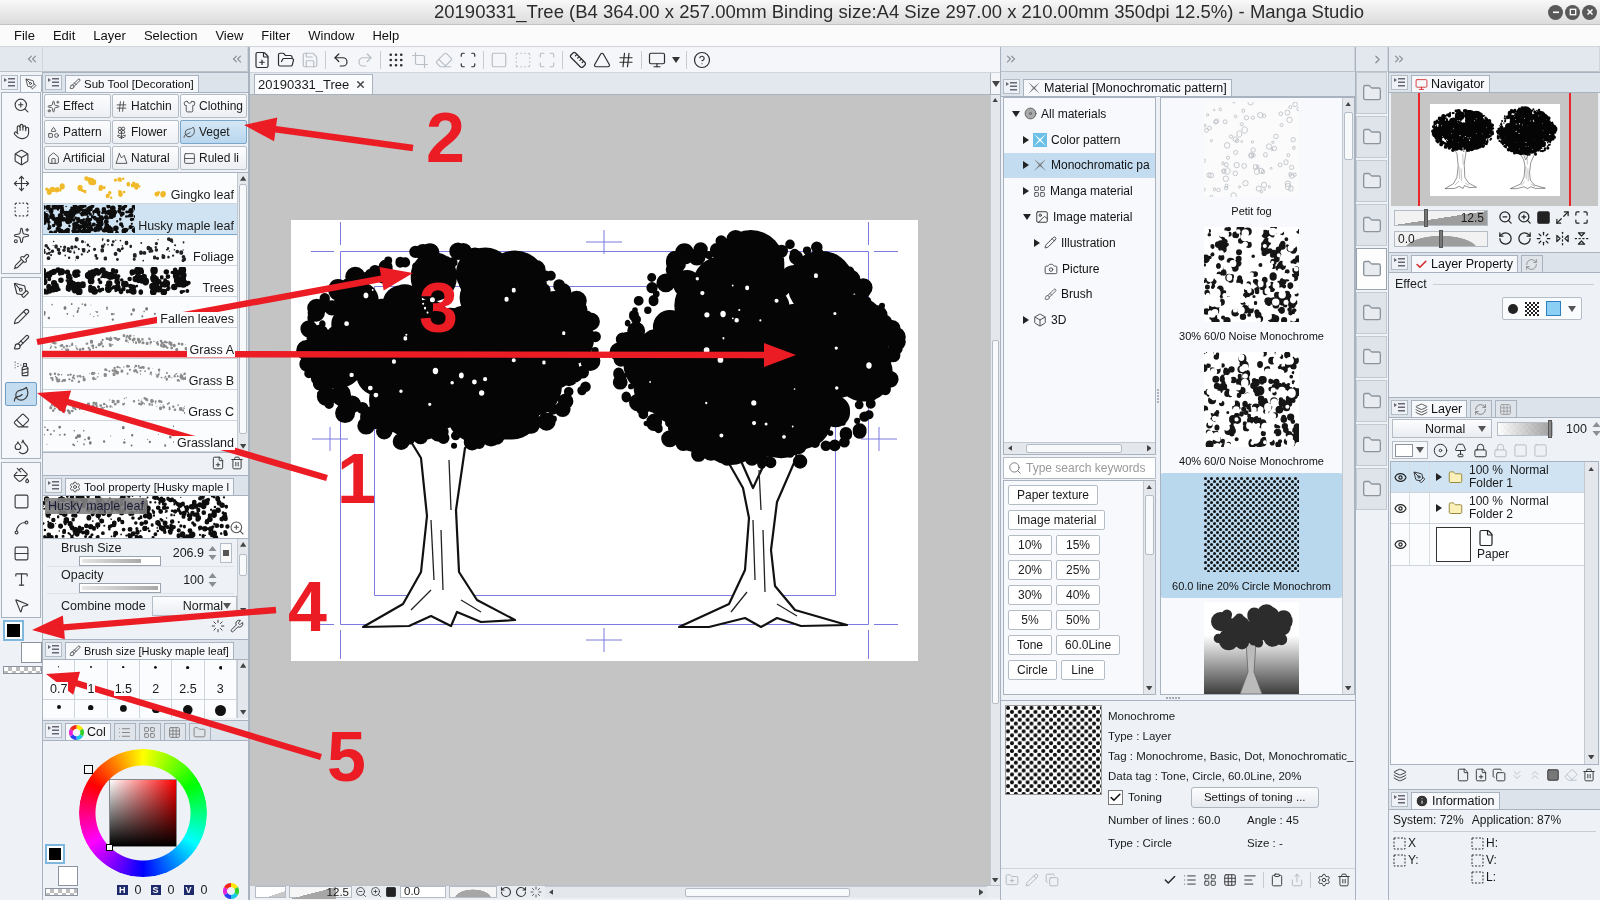 Image resolution: width=1600 pixels, height=900 pixels. What do you see at coordinates (145, 158) in the screenshot?
I see `category-button: Natural` at bounding box center [145, 158].